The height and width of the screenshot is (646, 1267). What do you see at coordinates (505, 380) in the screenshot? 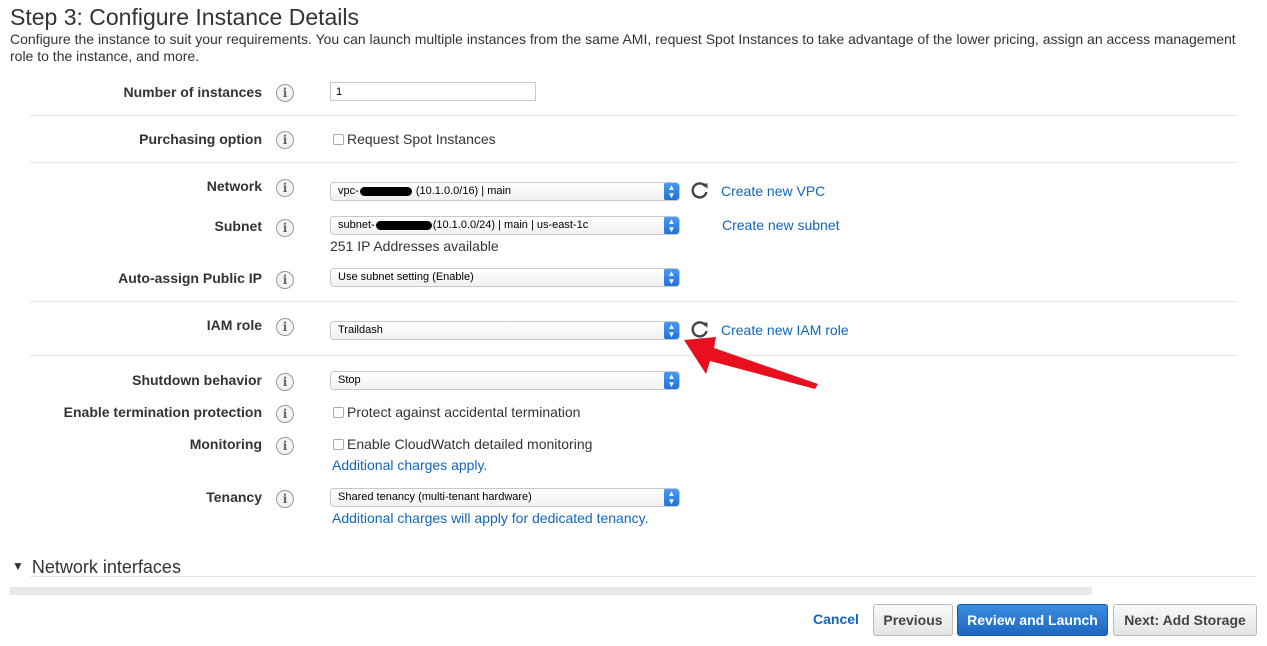
I see `shutdown-behavior-select: Stop ▲ ▼` at bounding box center [505, 380].